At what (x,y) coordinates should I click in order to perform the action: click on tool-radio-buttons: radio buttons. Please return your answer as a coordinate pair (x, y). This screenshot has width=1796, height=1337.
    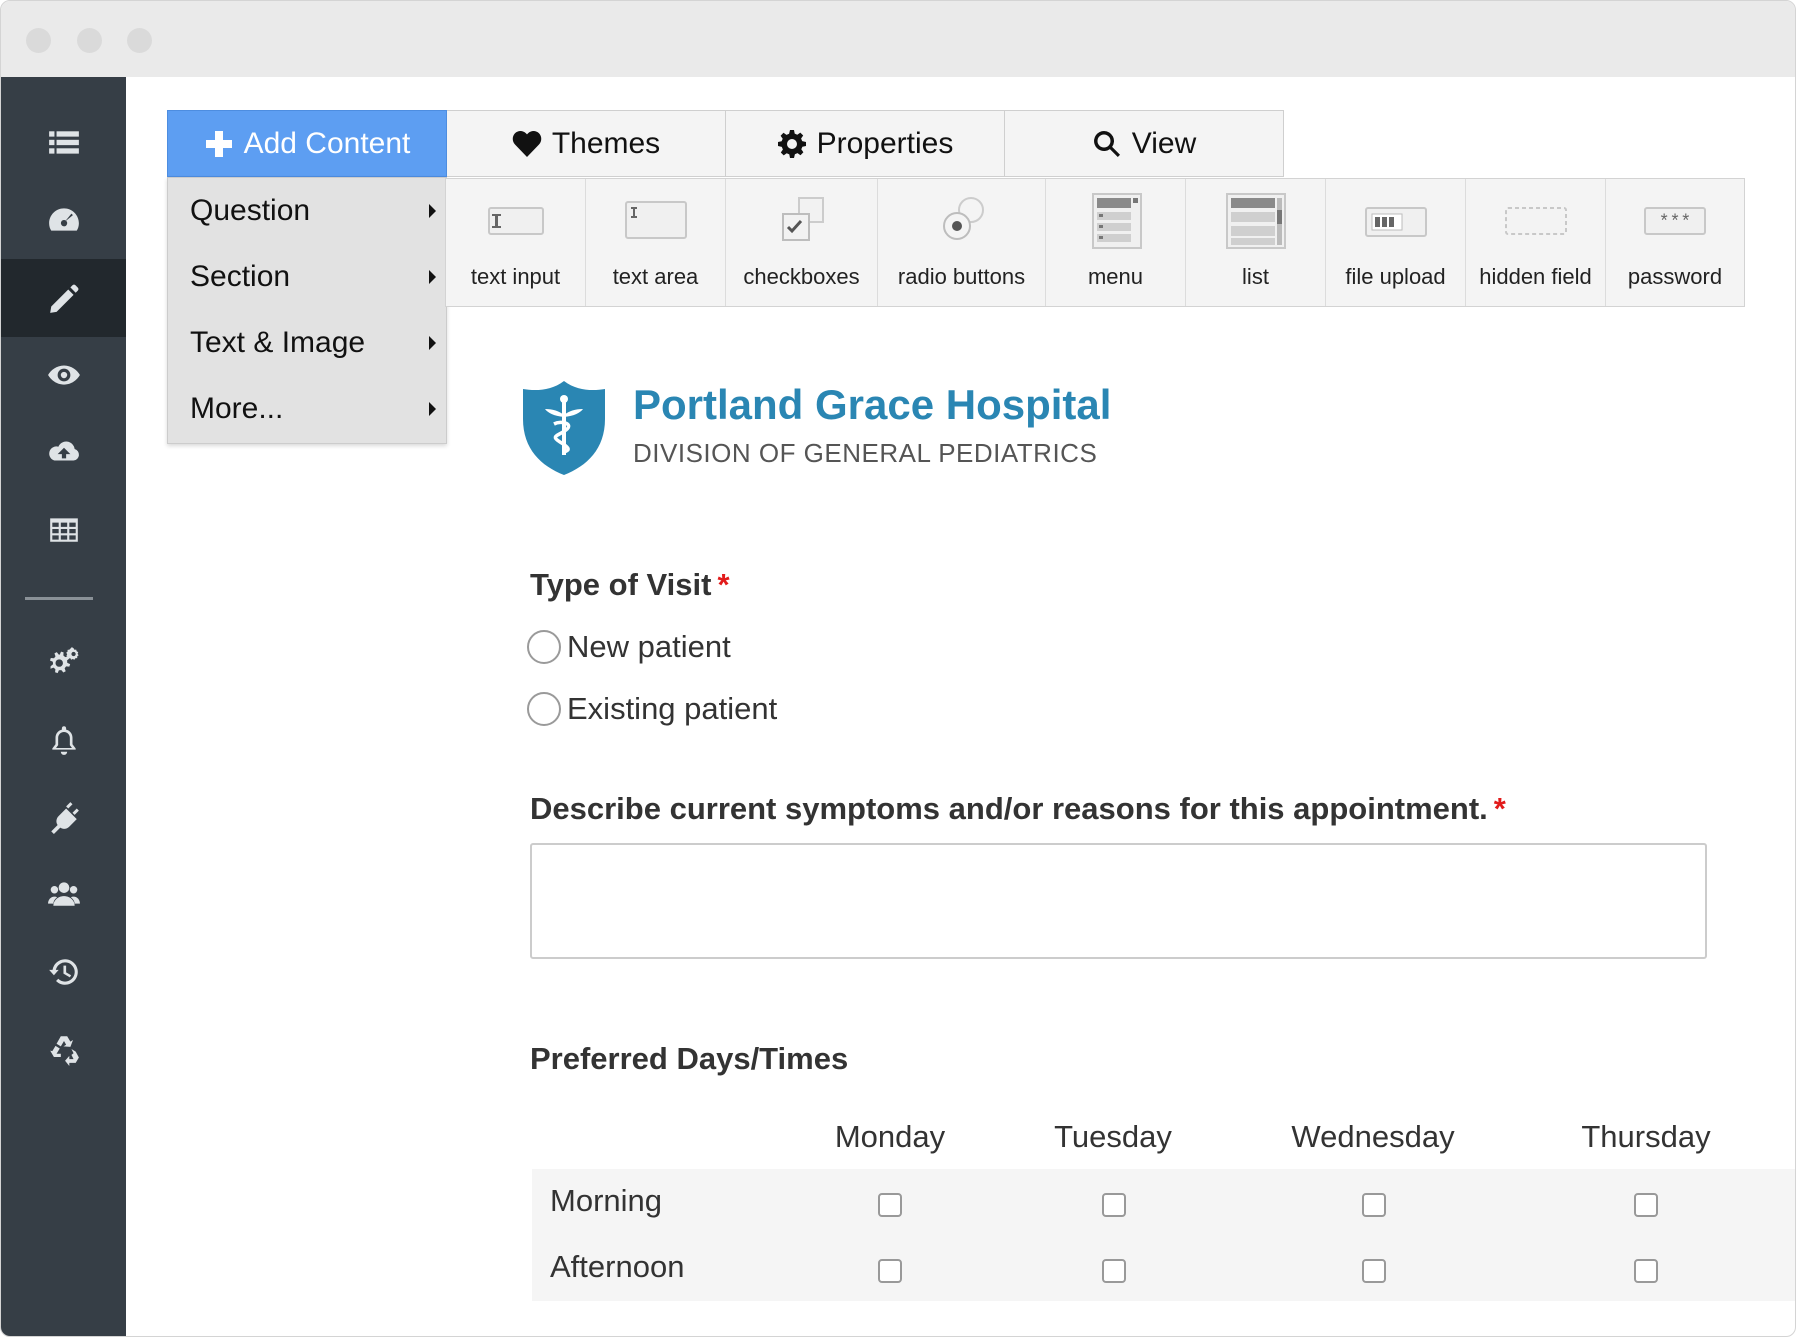
    Looking at the image, I should click on (962, 242).